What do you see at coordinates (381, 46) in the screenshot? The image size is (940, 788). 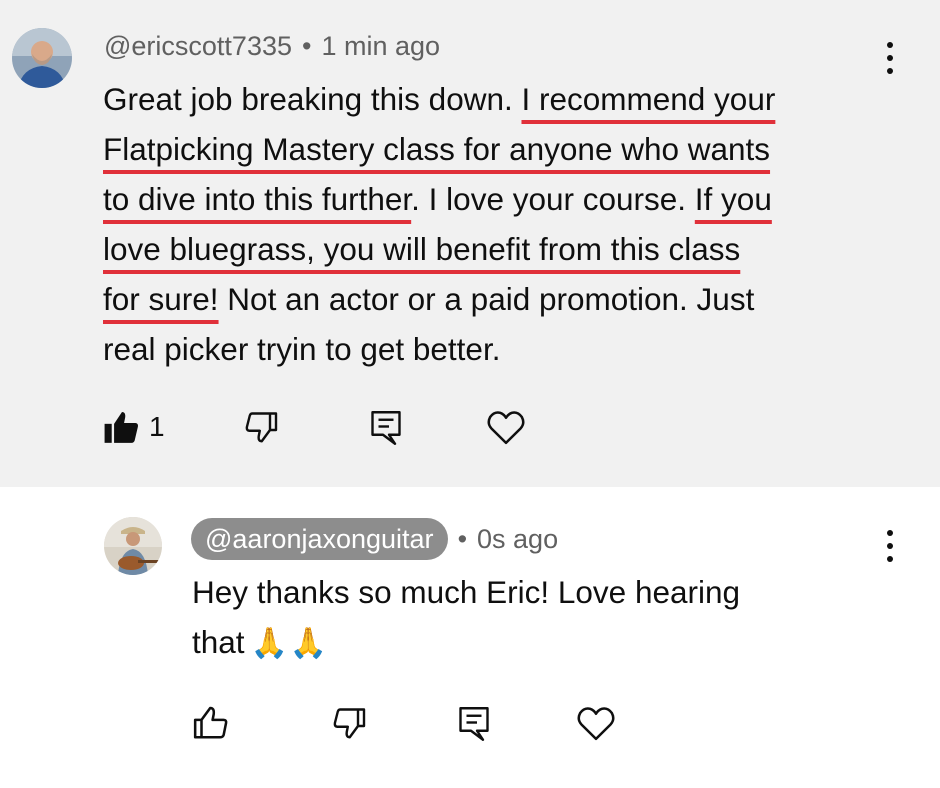 I see `comment-timestamp: 1 min ago` at bounding box center [381, 46].